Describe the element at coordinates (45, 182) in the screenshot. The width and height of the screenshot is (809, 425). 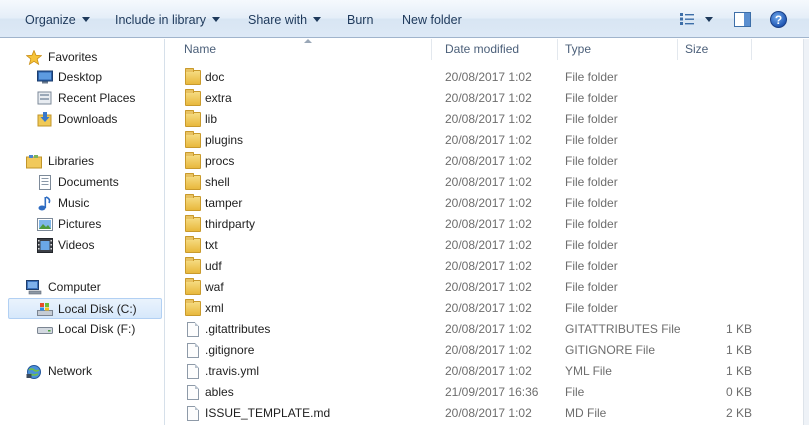
I see `documents-icon` at that location.